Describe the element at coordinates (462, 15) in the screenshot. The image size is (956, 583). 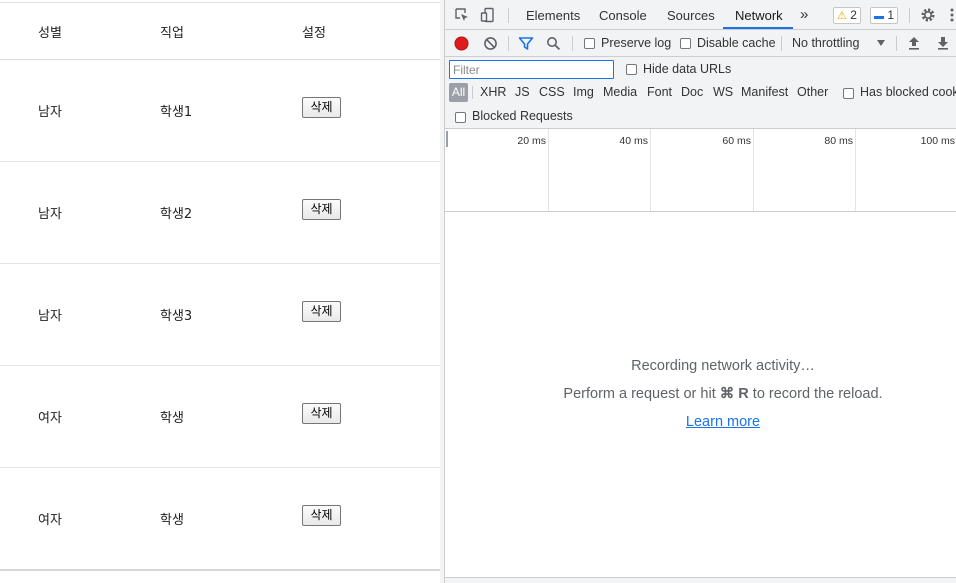
I see `inspect-element-icon` at that location.